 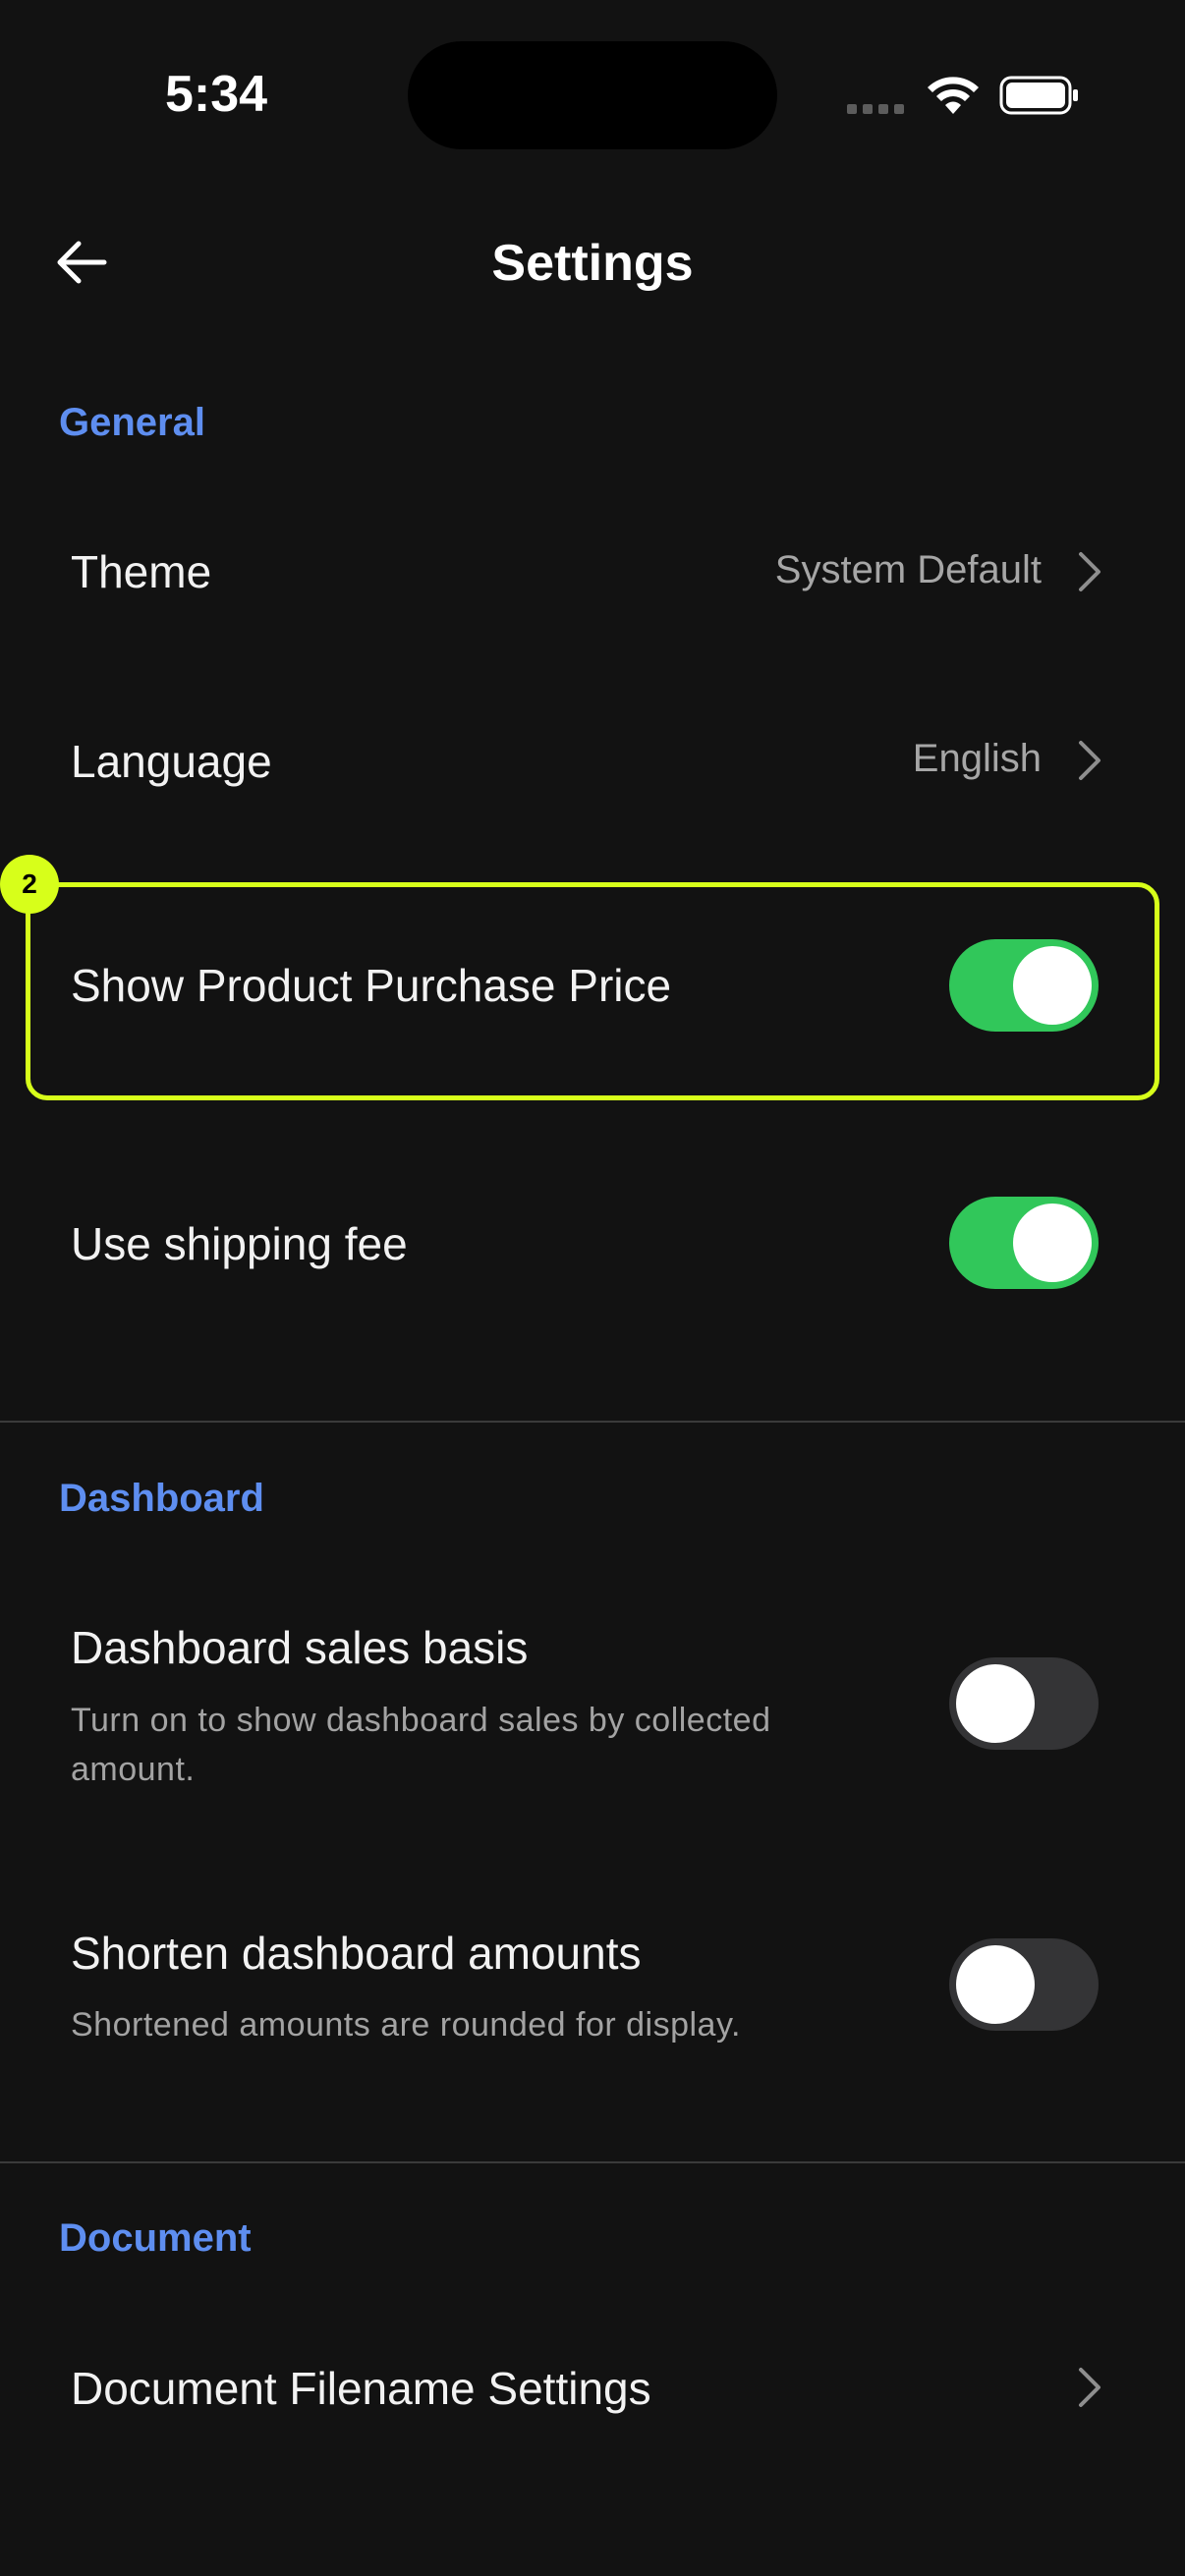 I want to click on section-header-general: General, so click(x=132, y=422).